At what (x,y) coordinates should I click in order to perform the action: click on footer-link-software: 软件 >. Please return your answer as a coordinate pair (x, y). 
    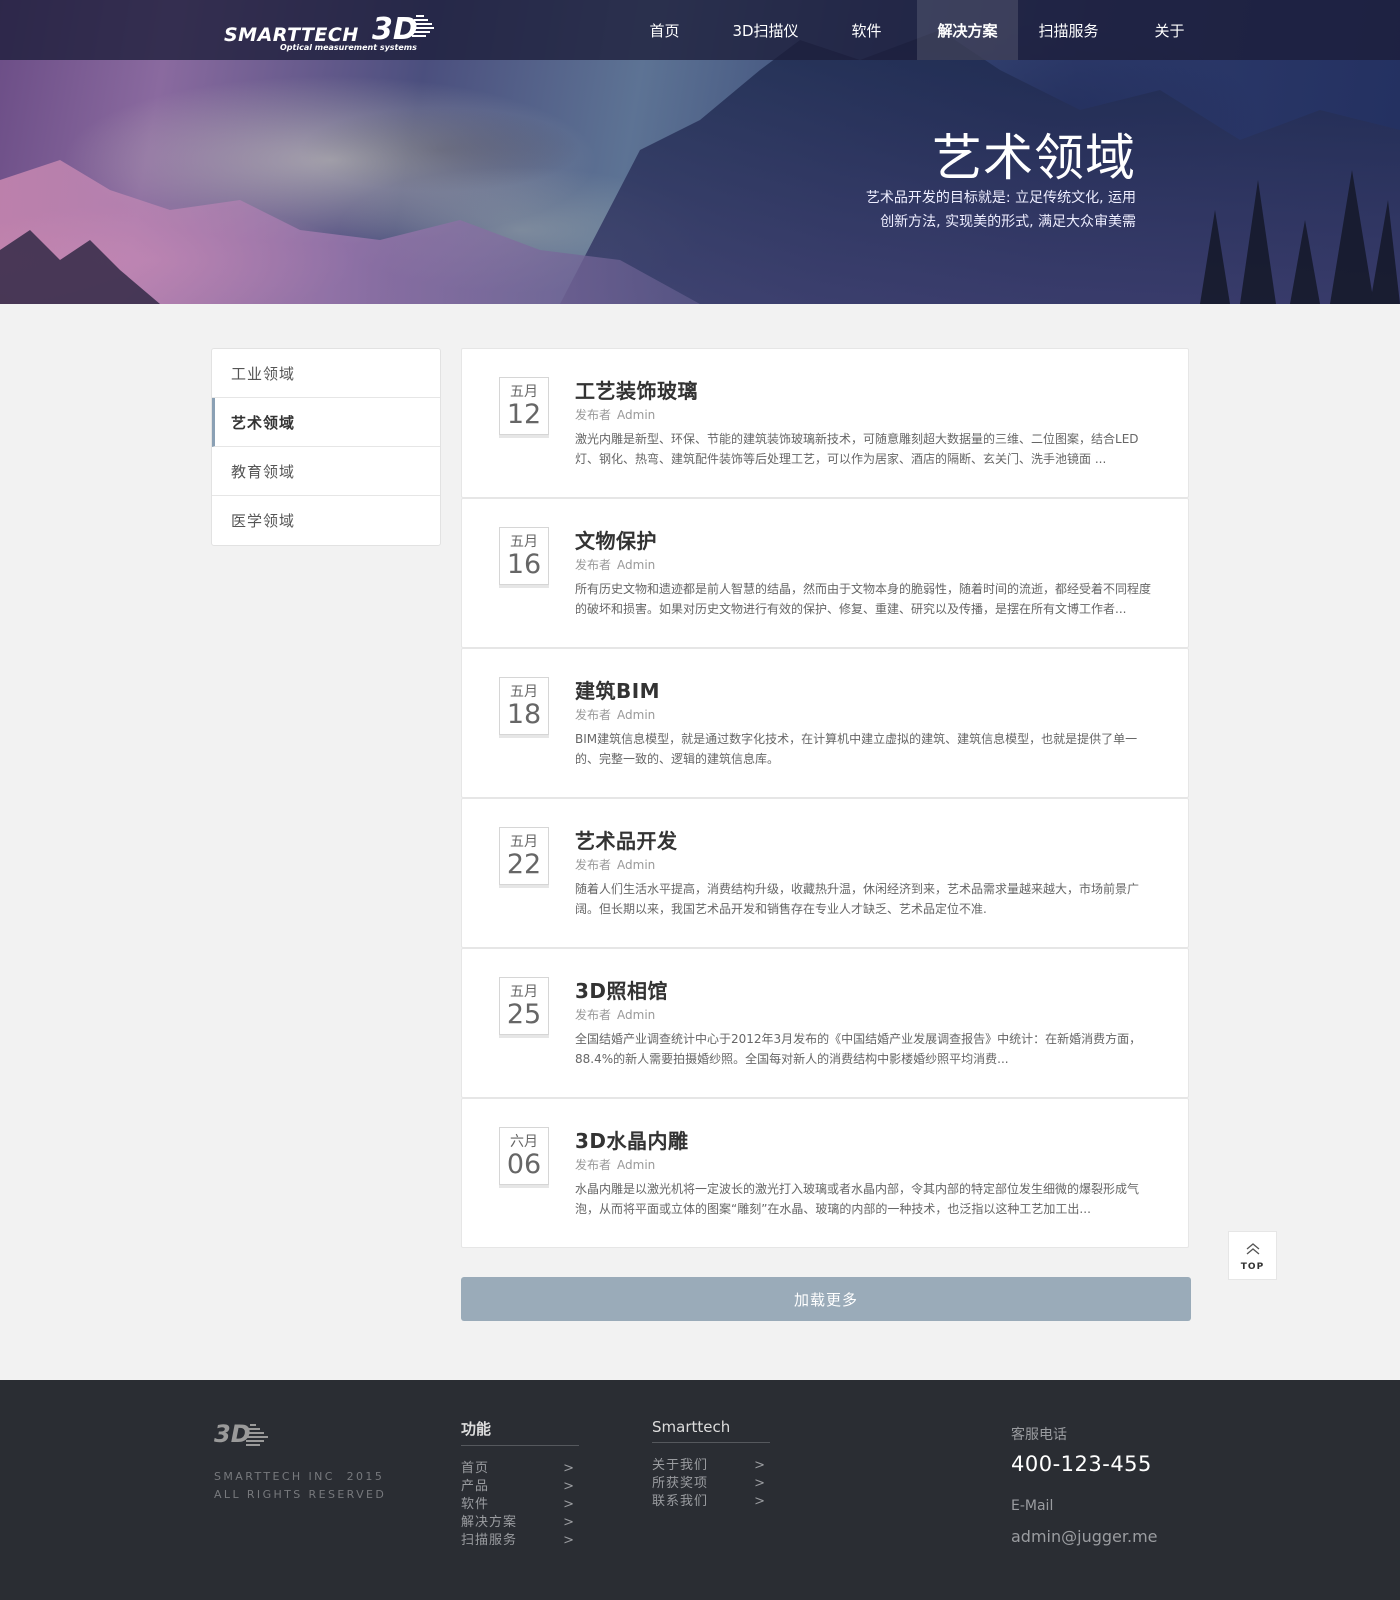
    Looking at the image, I should click on (518, 1505).